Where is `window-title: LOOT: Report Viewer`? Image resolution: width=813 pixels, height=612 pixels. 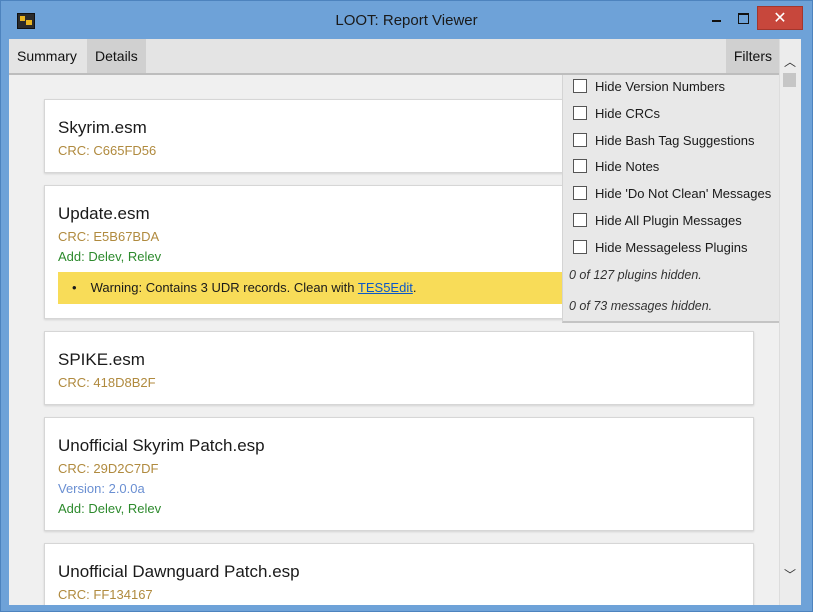
window-title: LOOT: Report Viewer is located at coordinates (406, 20).